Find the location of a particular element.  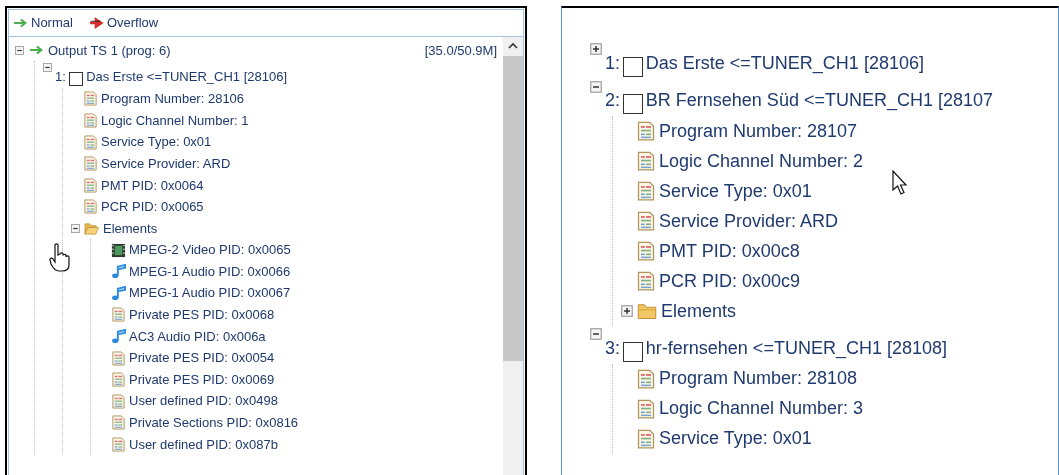

scrollbar-thumb is located at coordinates (513, 208).